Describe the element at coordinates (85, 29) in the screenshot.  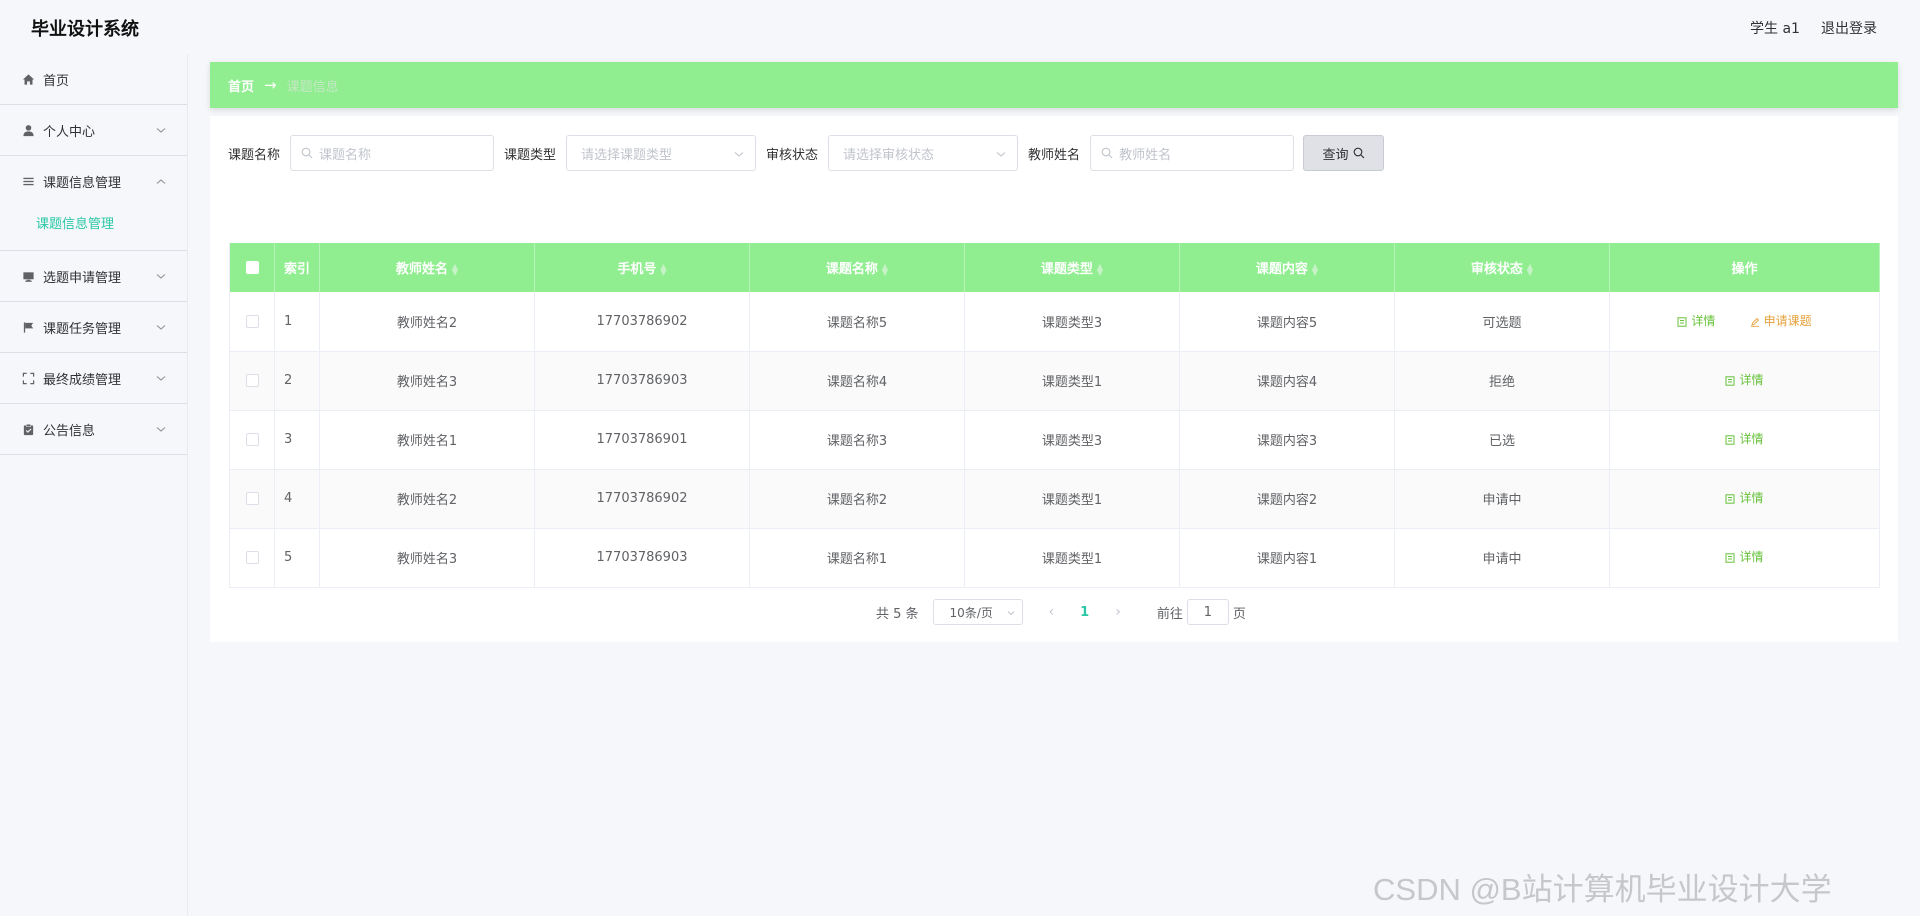
I see `app-title: 毕业设计系统` at that location.